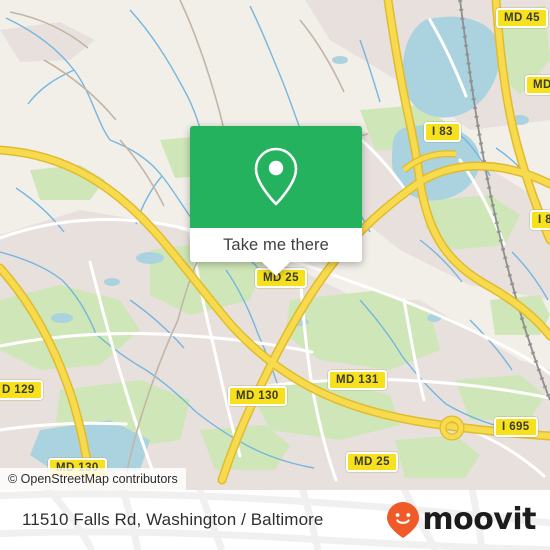 The height and width of the screenshot is (550, 550). I want to click on map-pin-icon, so click(276, 176).